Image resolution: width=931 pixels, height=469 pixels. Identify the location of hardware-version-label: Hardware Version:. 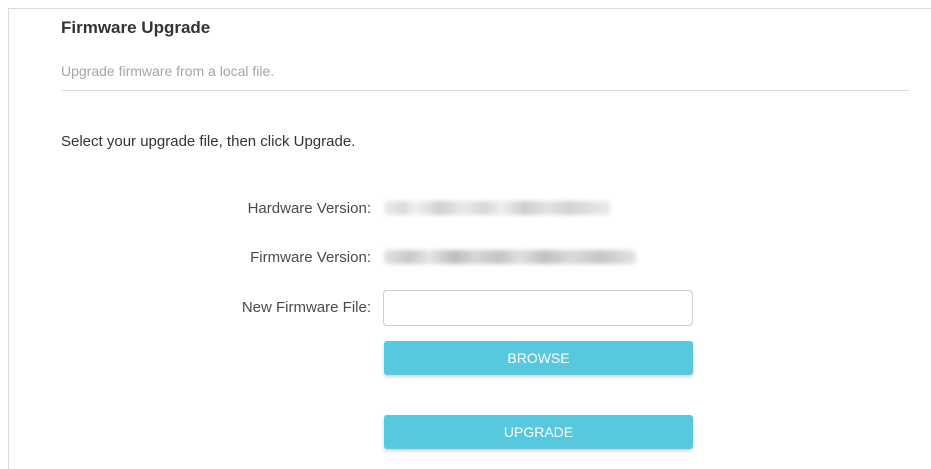
(309, 208).